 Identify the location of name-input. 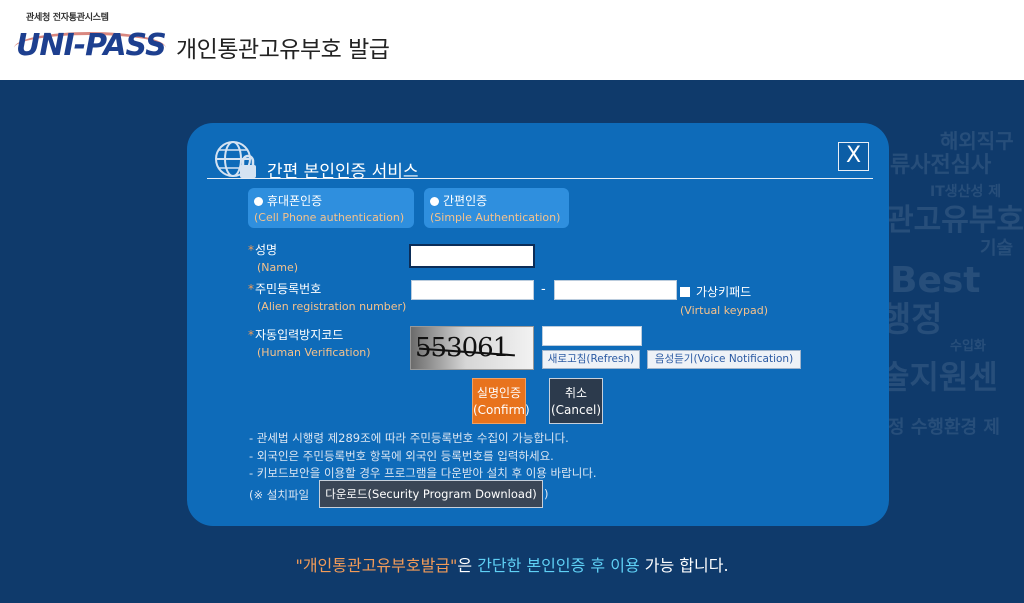
(472, 256).